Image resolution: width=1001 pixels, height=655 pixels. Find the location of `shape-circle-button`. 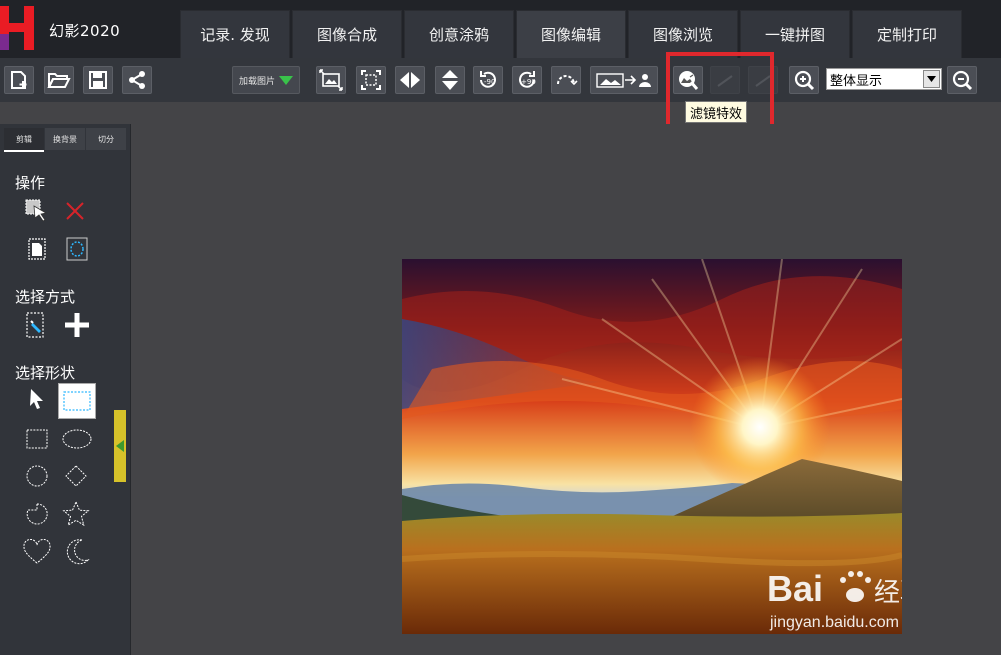

shape-circle-button is located at coordinates (37, 476).